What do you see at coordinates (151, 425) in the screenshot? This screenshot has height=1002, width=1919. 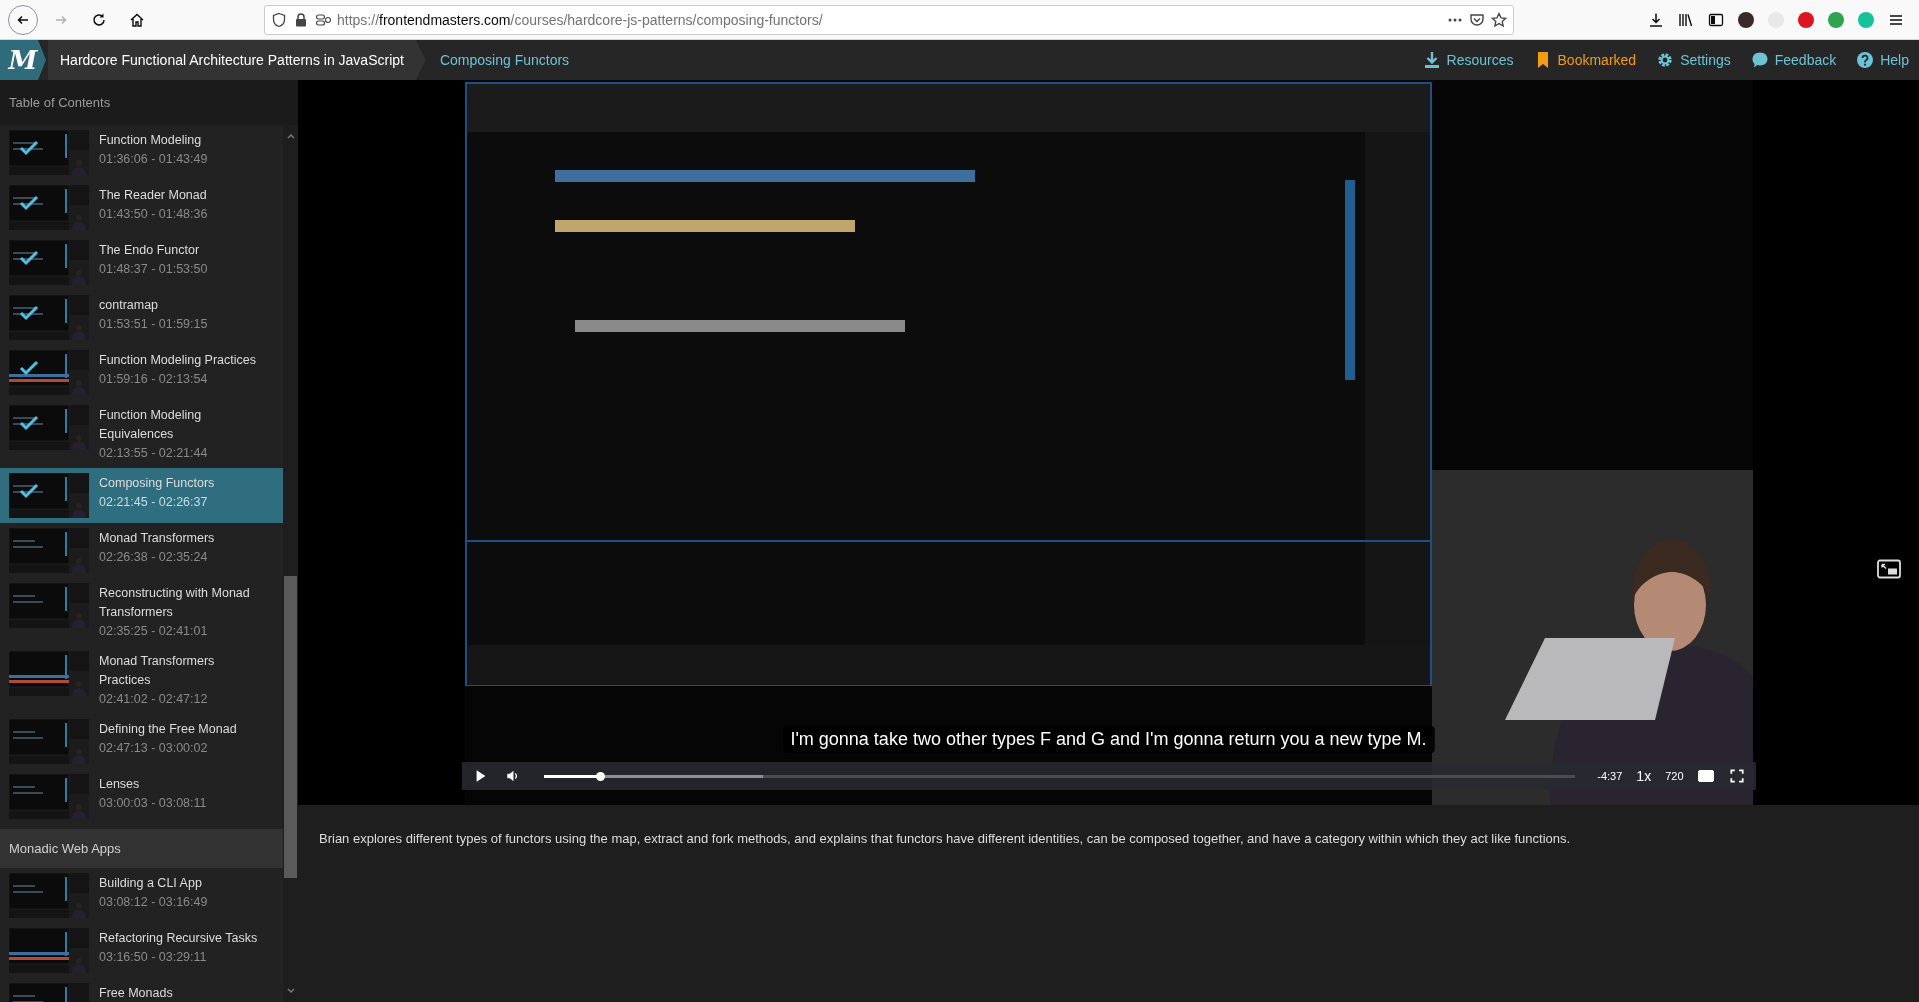 I see `lesson-title: Function Modeling Equivalences` at bounding box center [151, 425].